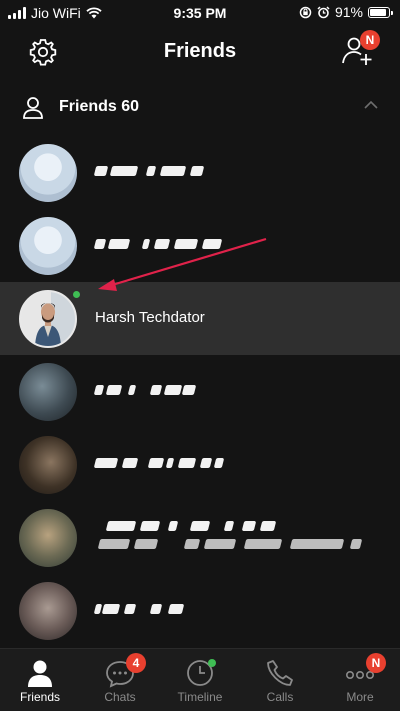 Image resolution: width=400 pixels, height=711 pixels. What do you see at coordinates (200, 108) in the screenshot?
I see `friends-section-header: Friends 60` at bounding box center [200, 108].